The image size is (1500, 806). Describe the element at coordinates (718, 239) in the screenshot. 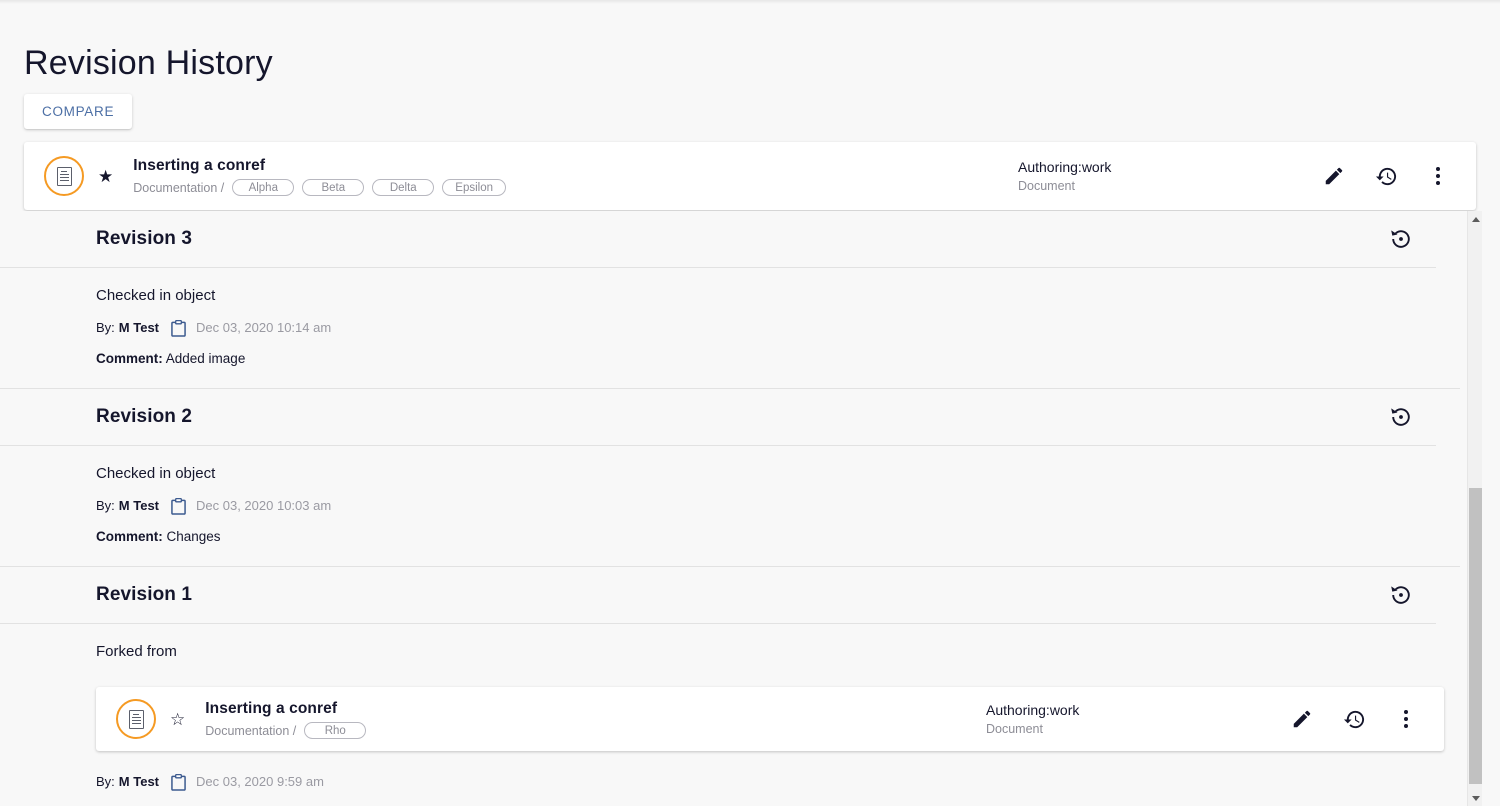

I see `revision-header: Revision 3` at that location.